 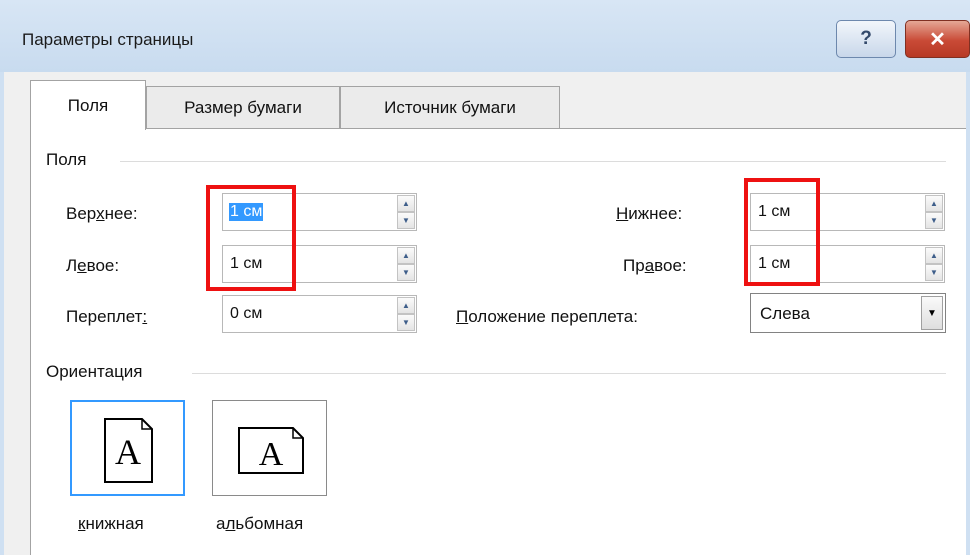 I want to click on gutter-position-value: Слева, so click(x=785, y=313).